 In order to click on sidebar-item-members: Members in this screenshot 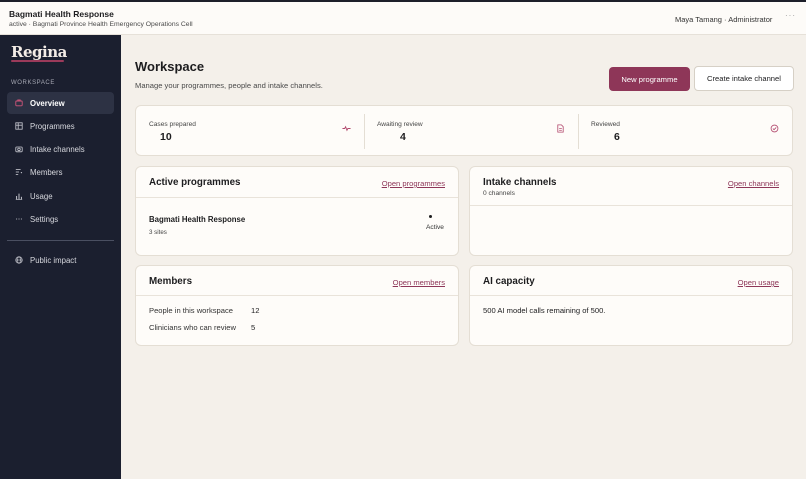, I will do `click(60, 172)`.